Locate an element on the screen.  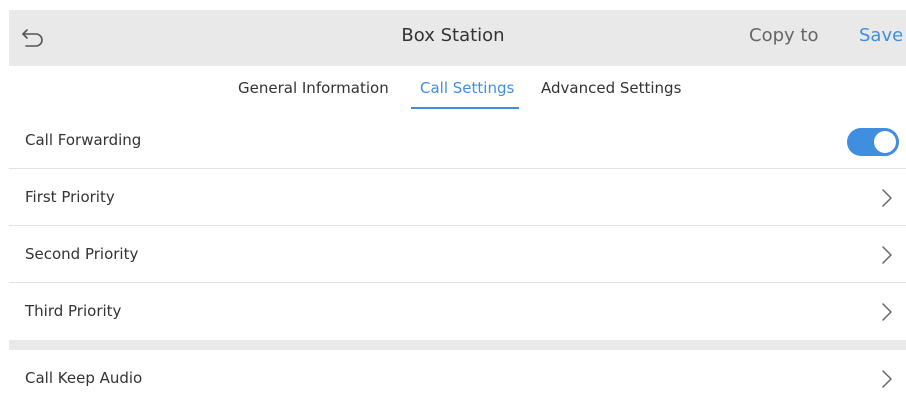
back-button is located at coordinates (33, 38).